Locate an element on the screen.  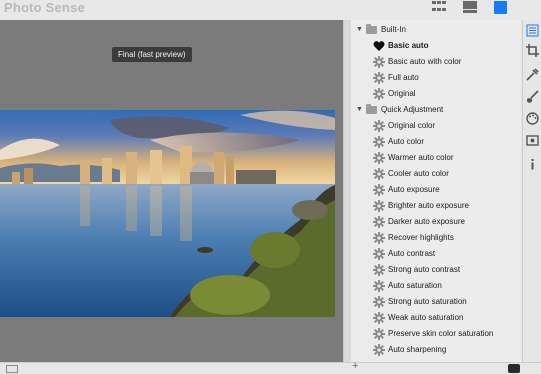
preset-label: Original color is located at coordinates (412, 125).